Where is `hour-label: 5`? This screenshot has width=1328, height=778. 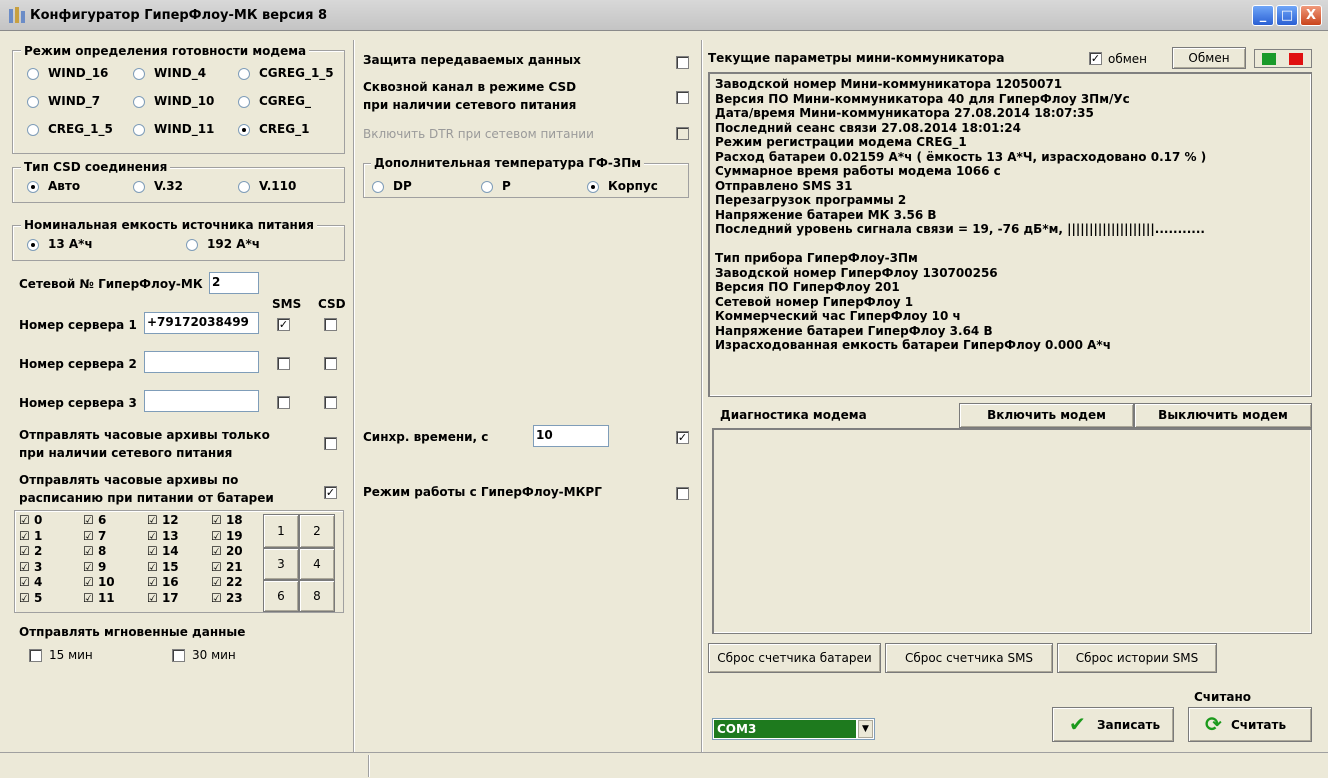 hour-label: 5 is located at coordinates (38, 597).